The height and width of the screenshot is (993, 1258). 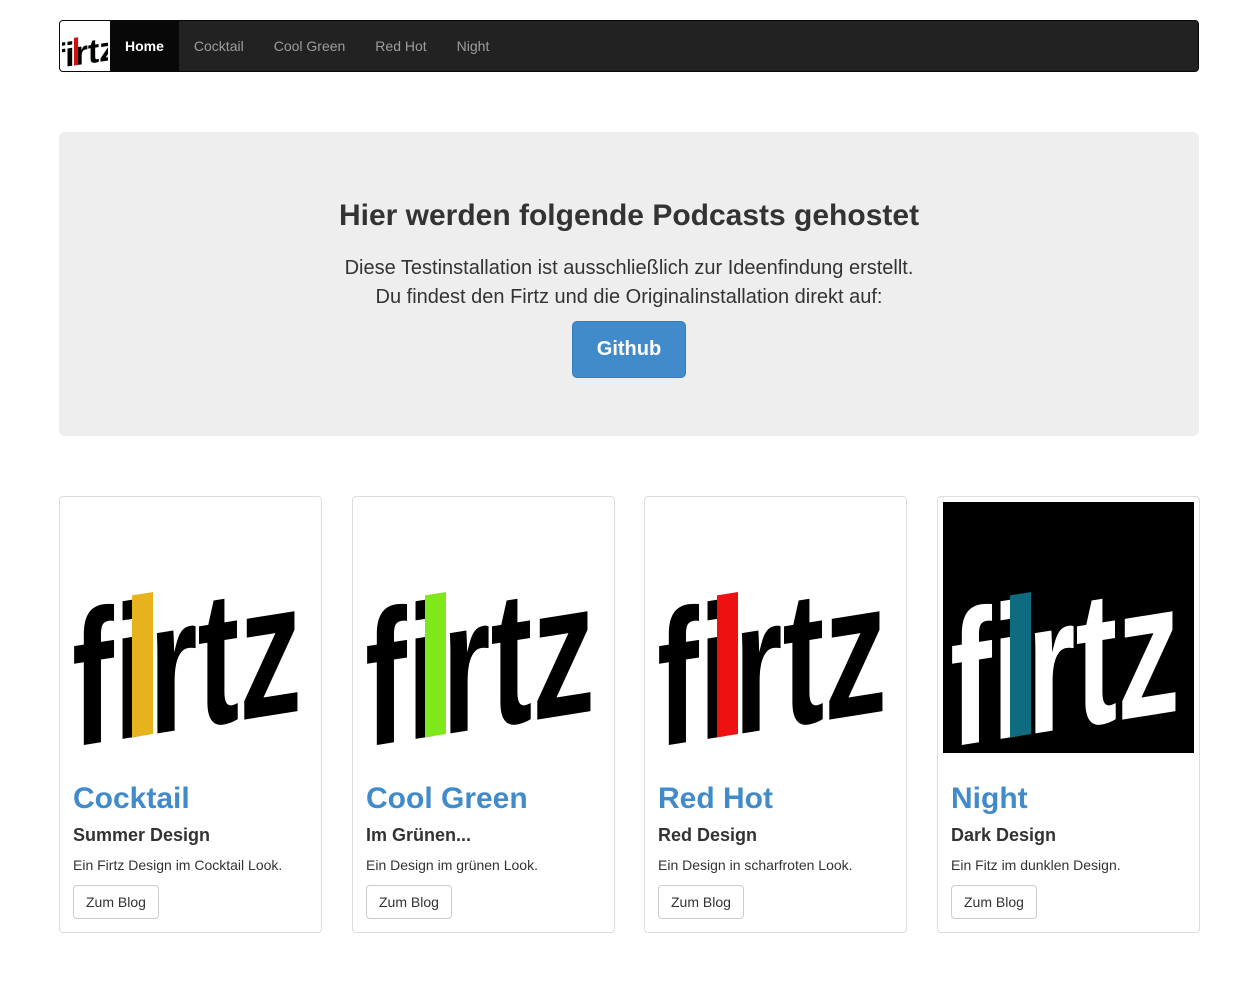 I want to click on card-title: Red Hot, so click(x=715, y=799).